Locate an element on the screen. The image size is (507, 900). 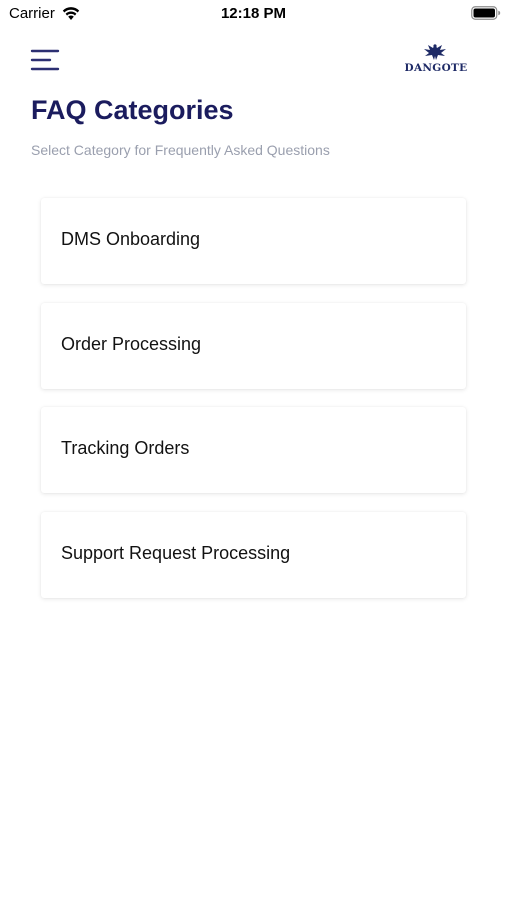
dangote-logo: DANGOTE is located at coordinates (436, 60).